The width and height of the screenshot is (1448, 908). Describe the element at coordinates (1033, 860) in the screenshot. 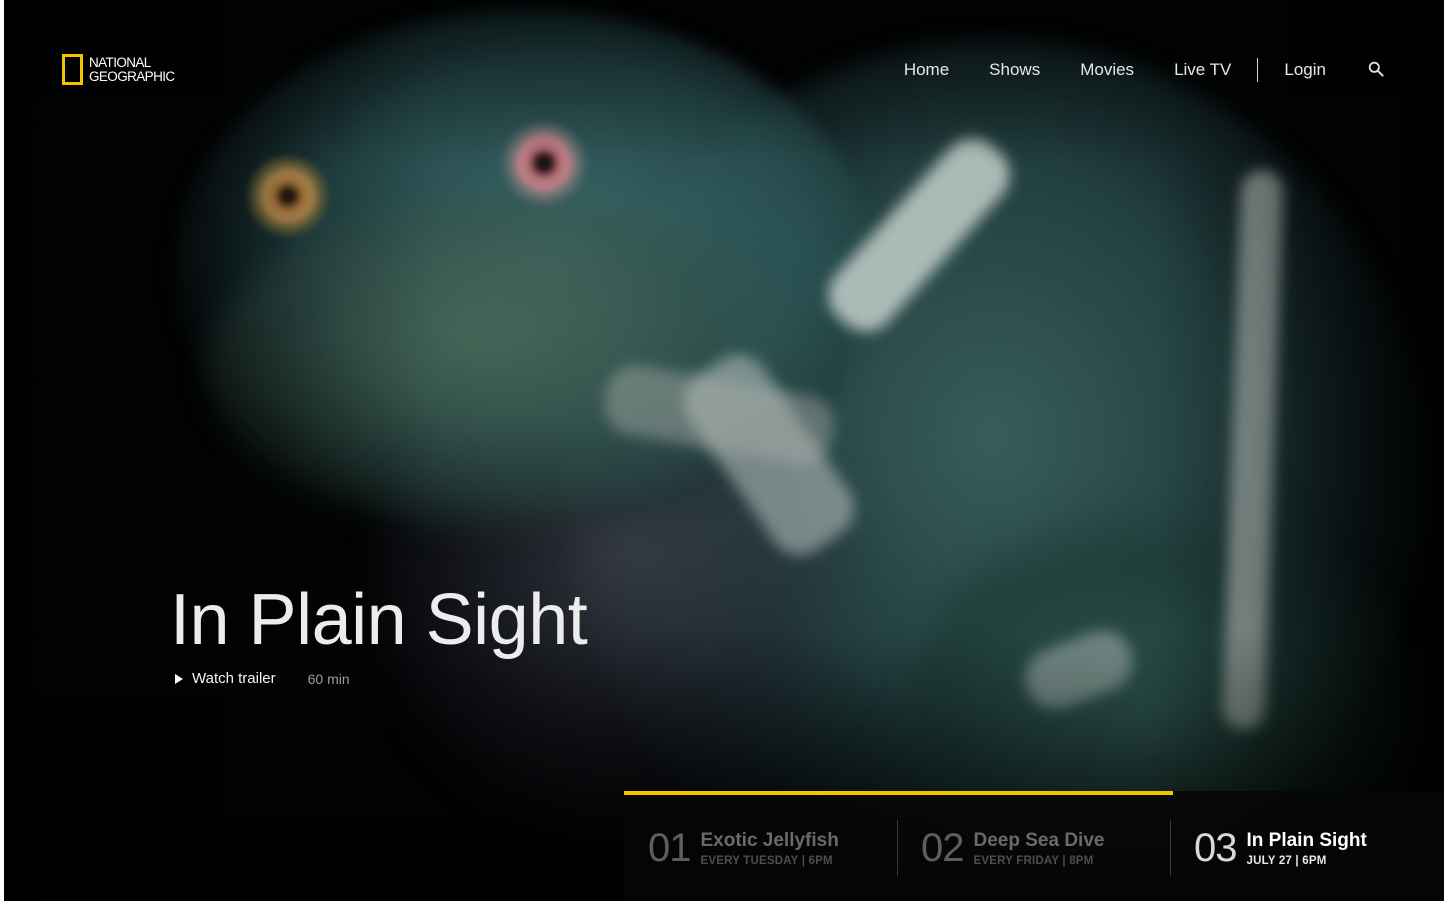

I see `schedule-item-time: EVERY FRIDAY | 8PM` at that location.